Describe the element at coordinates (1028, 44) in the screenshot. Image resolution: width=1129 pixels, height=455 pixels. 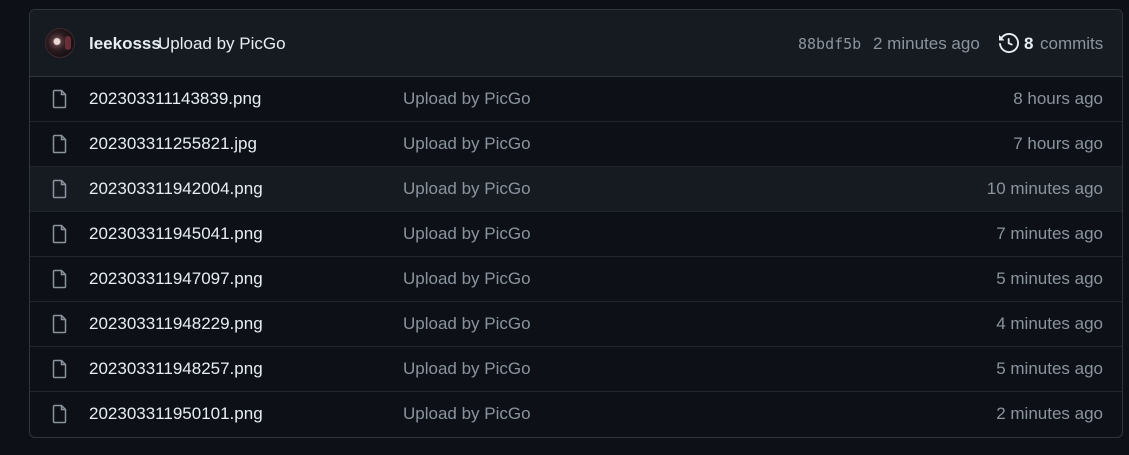
I see `commits-count: 8` at that location.